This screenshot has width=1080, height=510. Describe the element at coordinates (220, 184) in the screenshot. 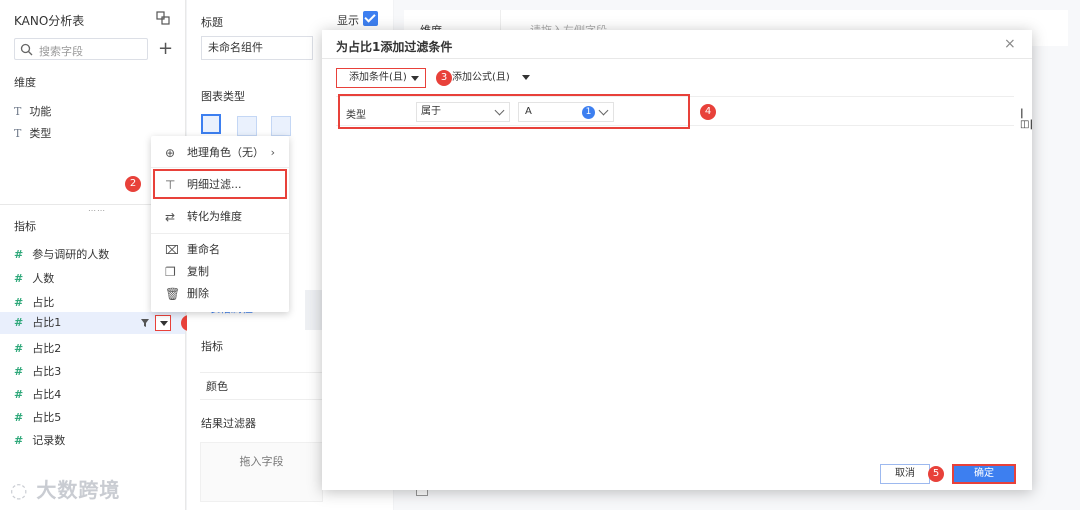

I see `highlight-detail-filter` at that location.